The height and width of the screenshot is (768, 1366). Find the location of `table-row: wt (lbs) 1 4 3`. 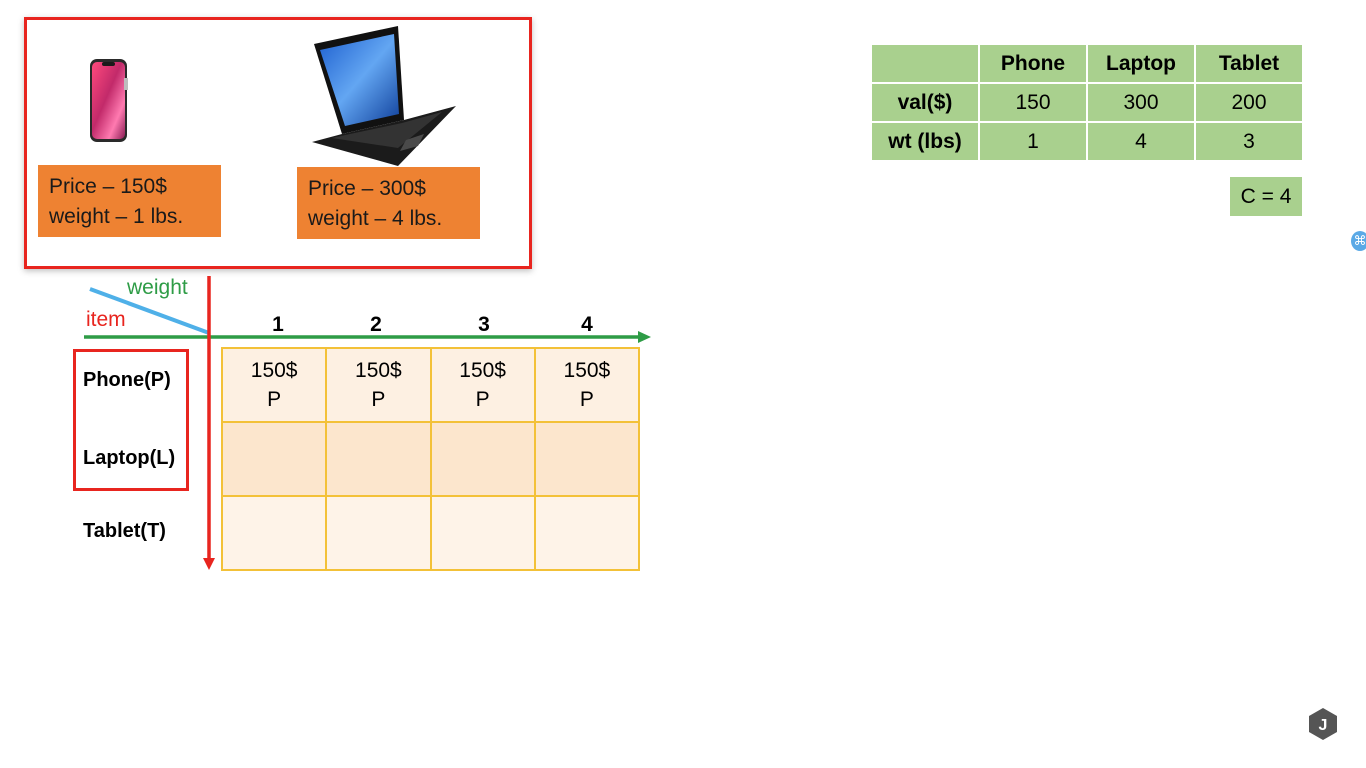

table-row: wt (lbs) 1 4 3 is located at coordinates (1087, 141).